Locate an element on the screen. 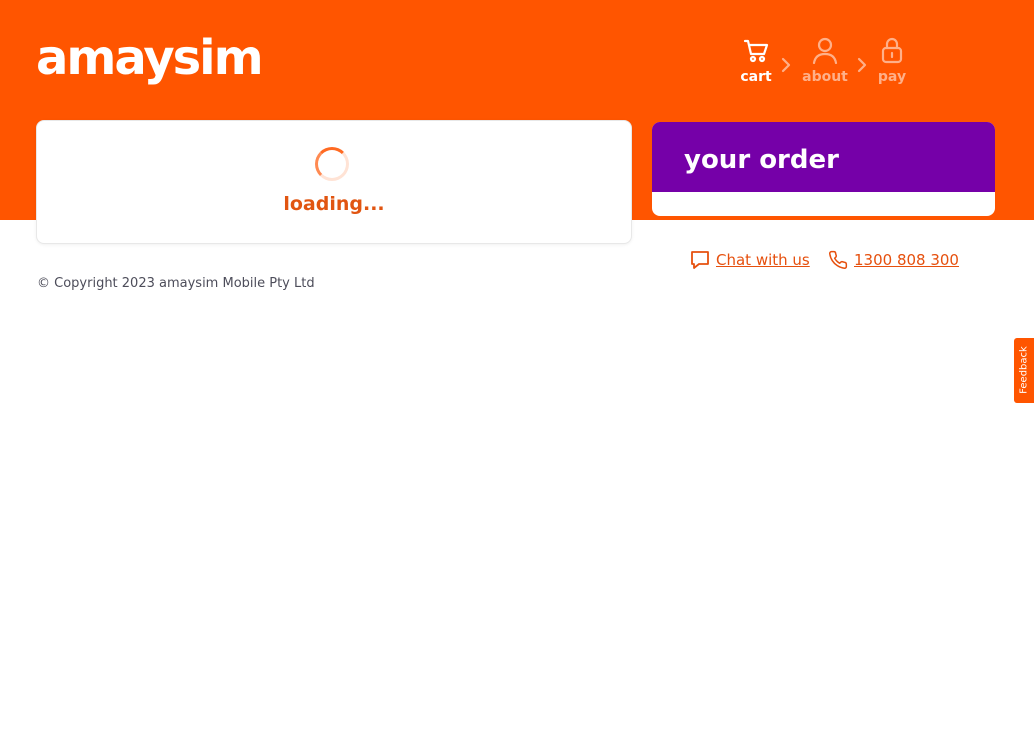 The image size is (1034, 741). phone-link-label: 1300 808 300 is located at coordinates (906, 260).